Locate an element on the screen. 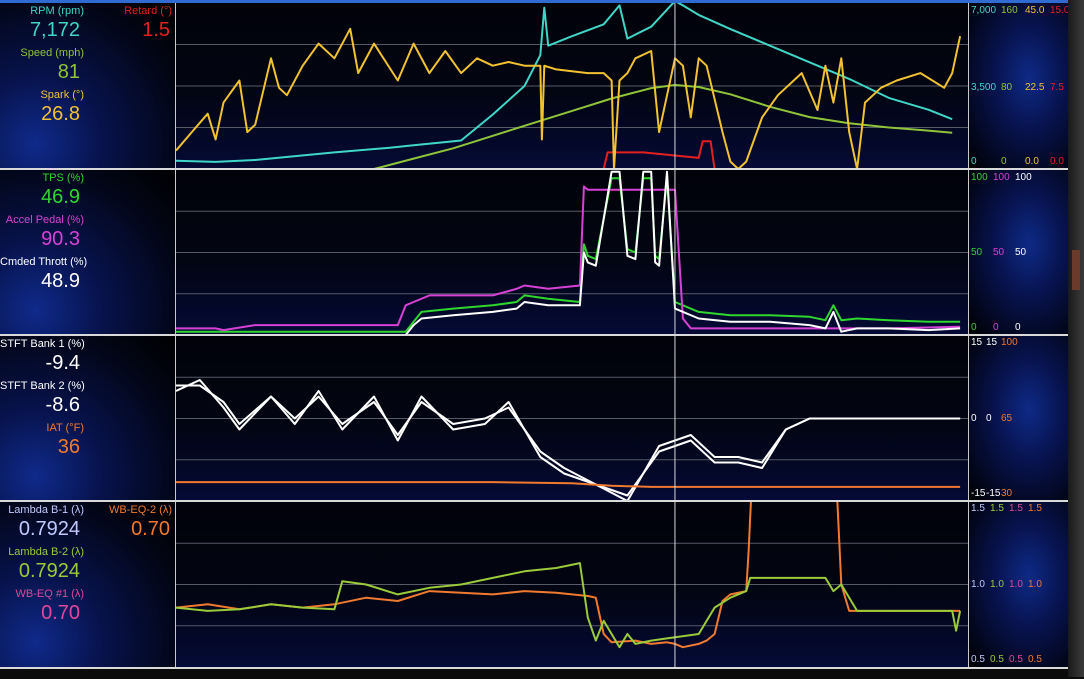 The width and height of the screenshot is (1084, 679). scale-top-3: 45.0 is located at coordinates (1035, 10).